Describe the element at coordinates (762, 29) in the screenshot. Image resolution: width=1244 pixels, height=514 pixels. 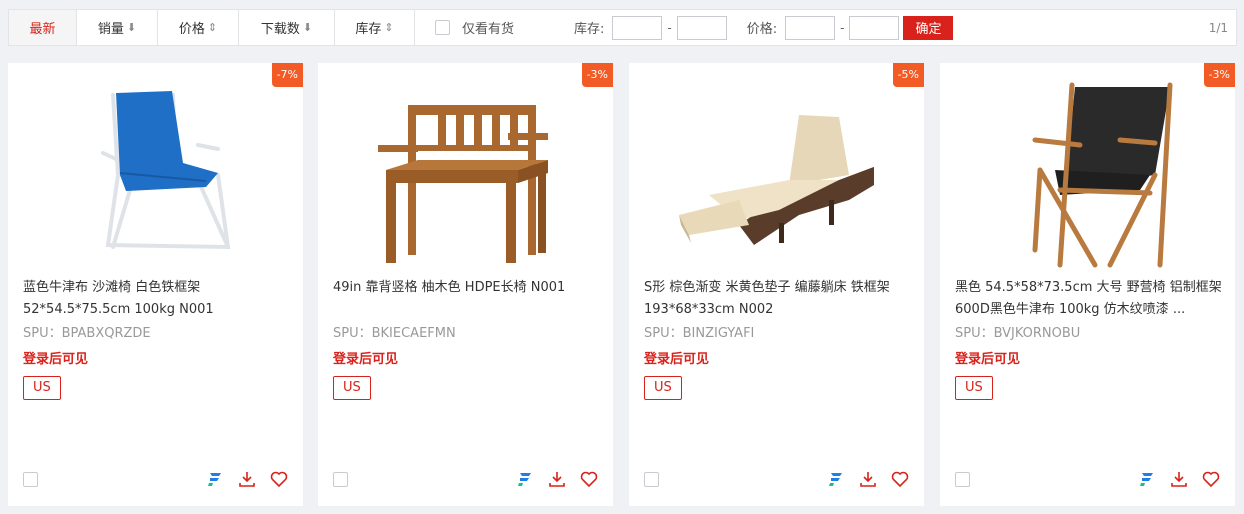
I see `price-range-label: 价格:` at that location.